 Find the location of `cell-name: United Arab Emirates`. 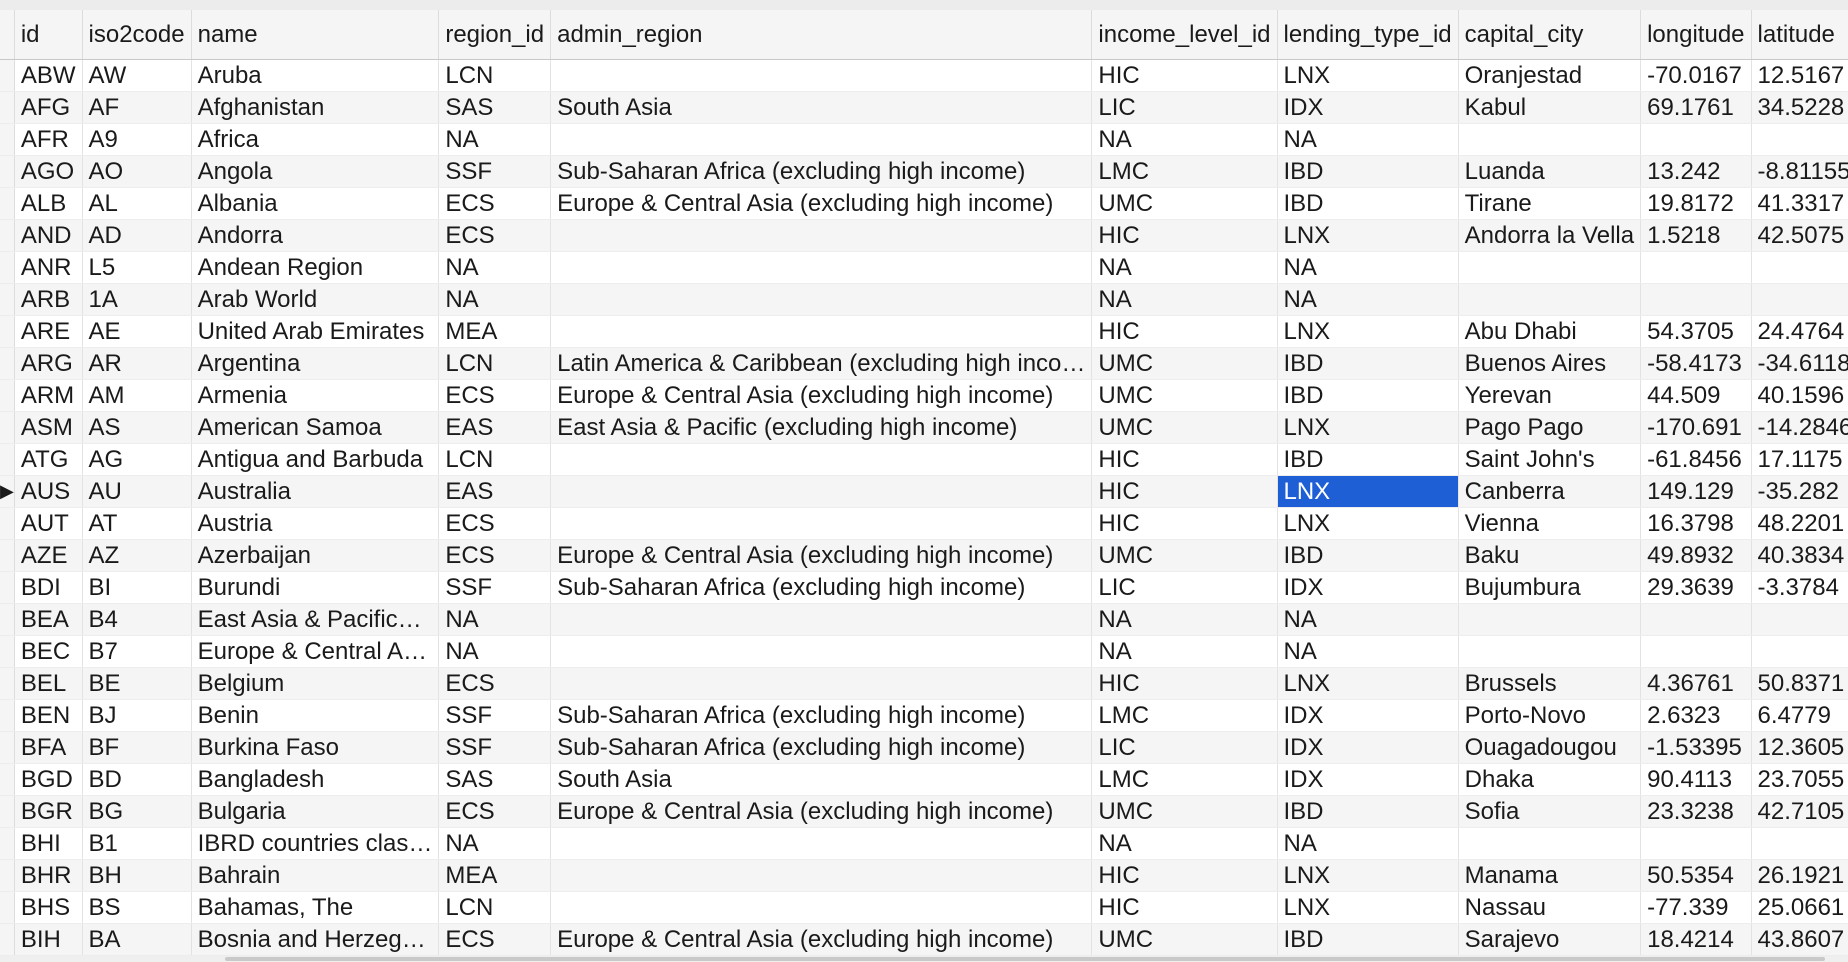

cell-name: United Arab Emirates is located at coordinates (315, 331).